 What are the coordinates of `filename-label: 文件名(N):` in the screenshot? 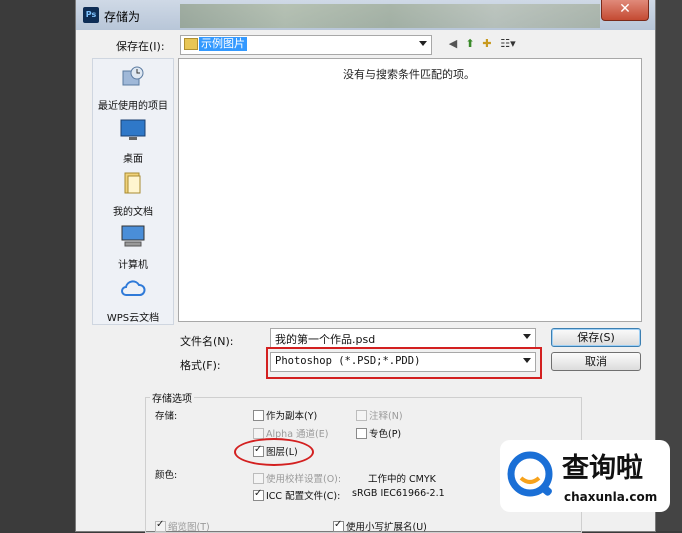 It's located at (207, 341).